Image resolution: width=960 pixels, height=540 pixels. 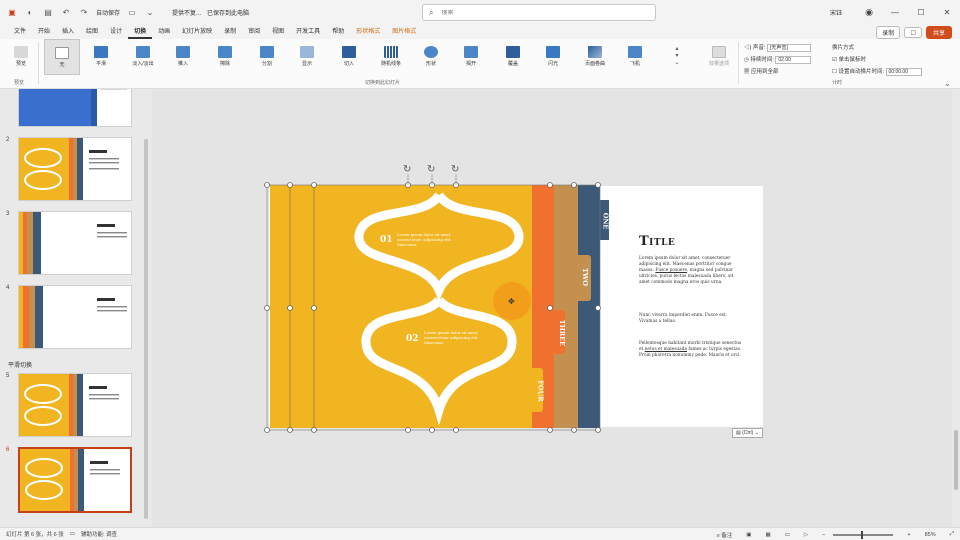 I want to click on maximize-button: ☐, so click(x=921, y=12).